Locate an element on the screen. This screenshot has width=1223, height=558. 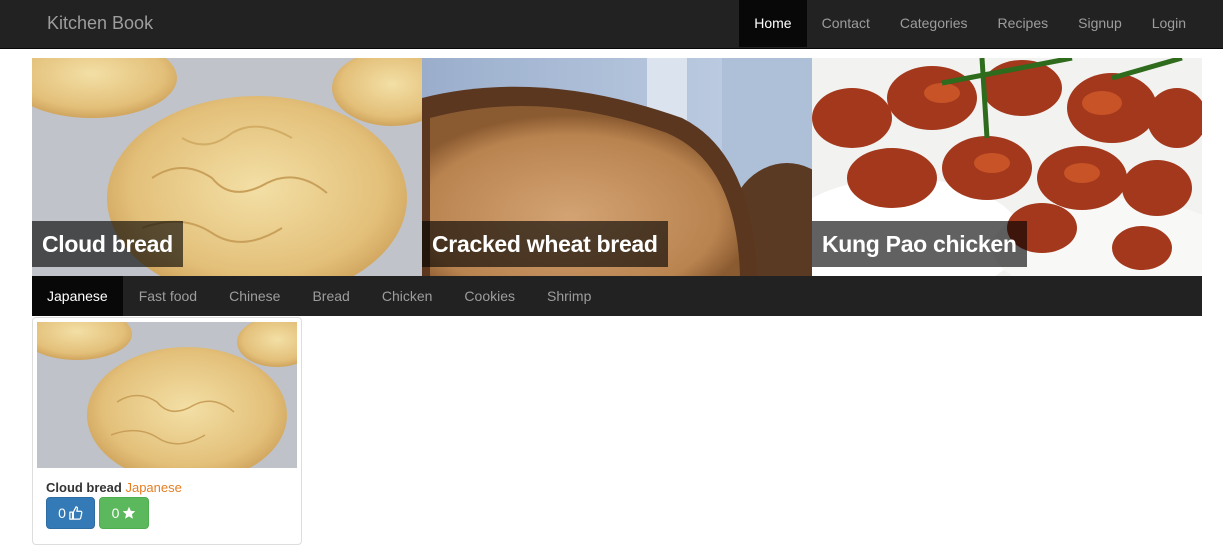
hero-caption: Kung Pao chicken is located at coordinates (919, 244).